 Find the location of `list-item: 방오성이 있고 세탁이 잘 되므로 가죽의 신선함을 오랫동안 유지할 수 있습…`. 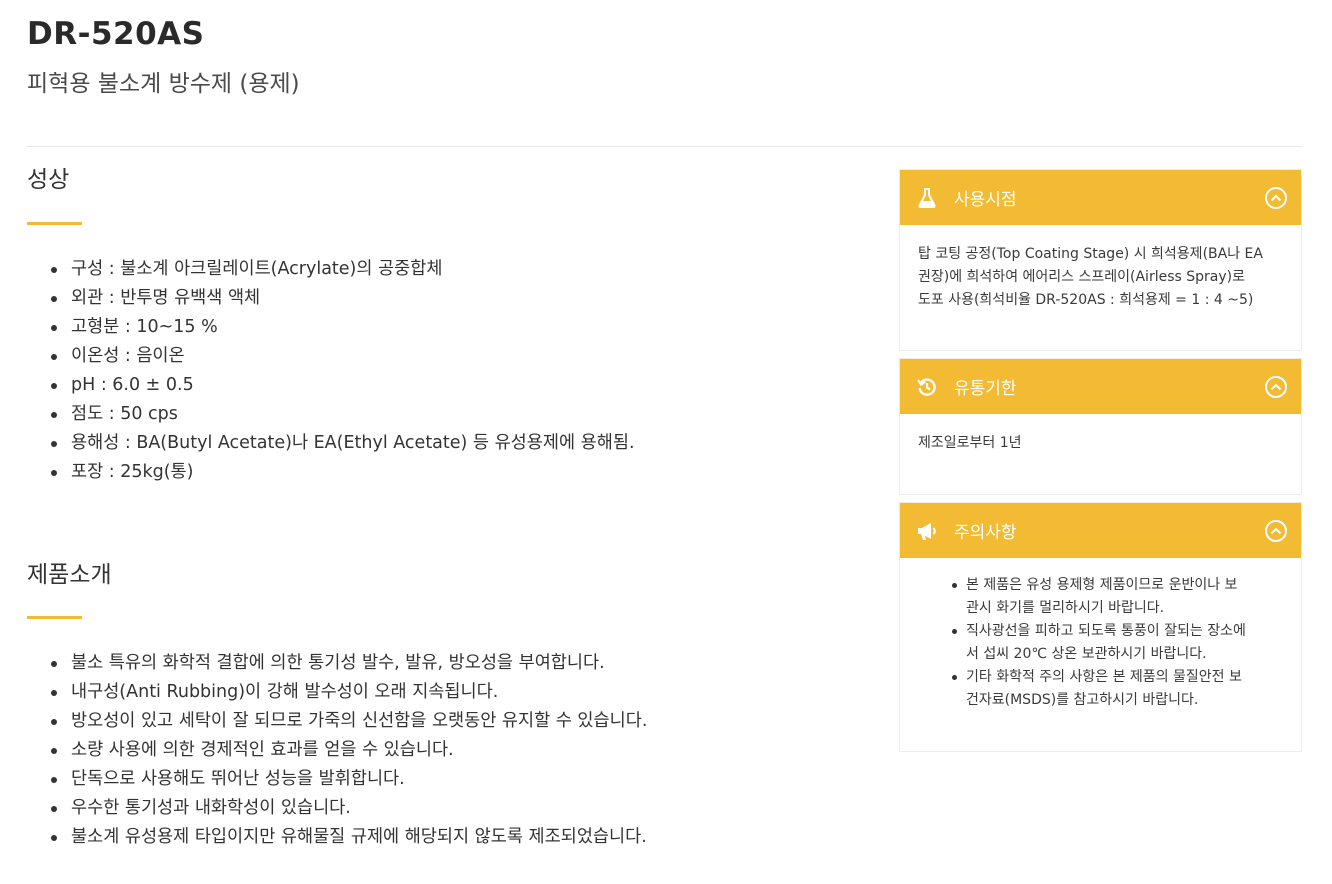

list-item: 방오성이 있고 세탁이 잘 되므로 가죽의 신선함을 오랫동안 유지할 수 있습… is located at coordinates (447, 721).